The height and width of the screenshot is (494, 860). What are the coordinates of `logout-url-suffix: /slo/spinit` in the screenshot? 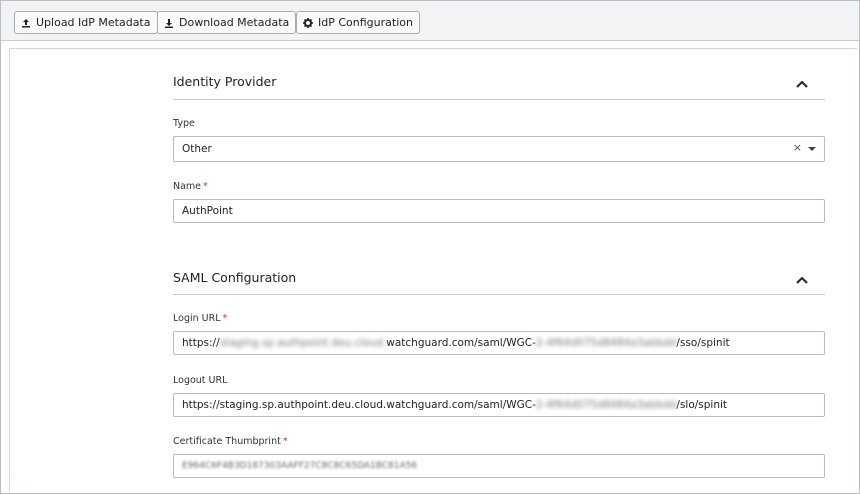 It's located at (702, 405).